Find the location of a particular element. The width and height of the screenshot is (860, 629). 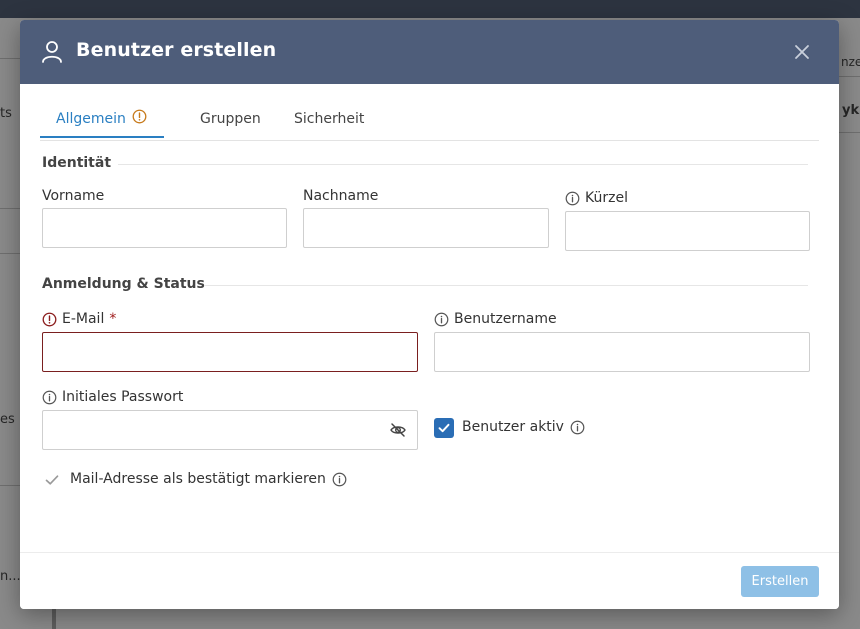

email-label: E-Mail * is located at coordinates (79, 319).